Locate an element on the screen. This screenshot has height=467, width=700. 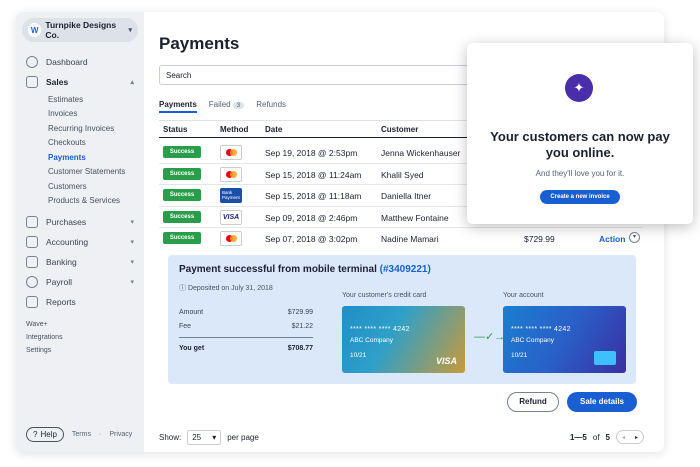
sale-details-button: Sale details is located at coordinates (602, 402).